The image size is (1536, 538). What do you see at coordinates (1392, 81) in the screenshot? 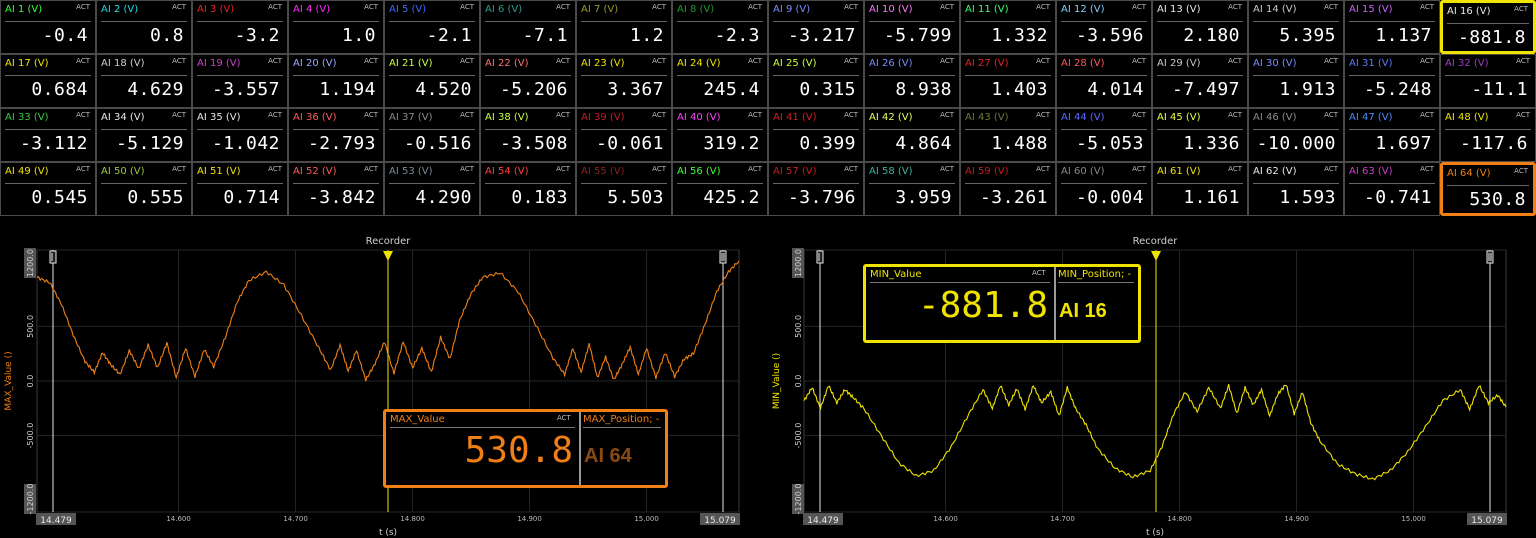
I see `channel-tile: AI 31 (V) ACT -5.248` at bounding box center [1392, 81].